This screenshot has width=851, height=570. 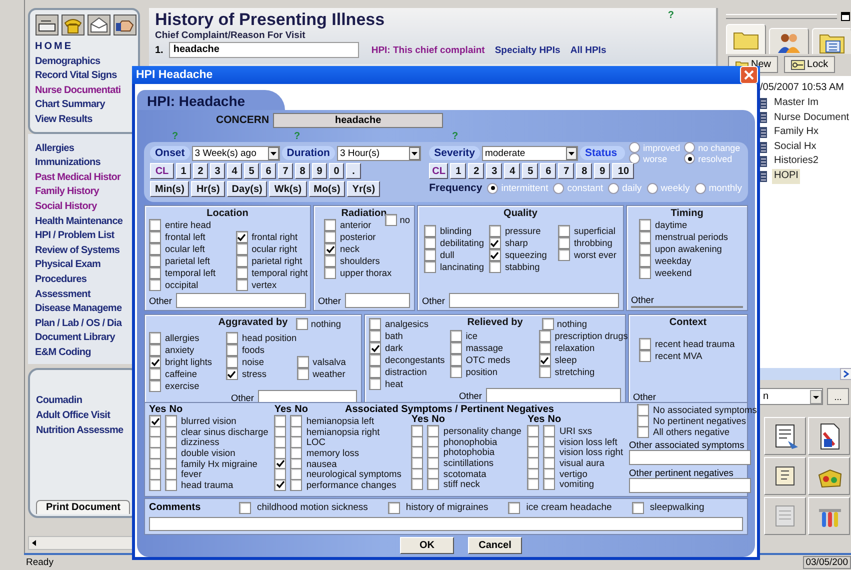 I want to click on tab, so click(x=789, y=42).